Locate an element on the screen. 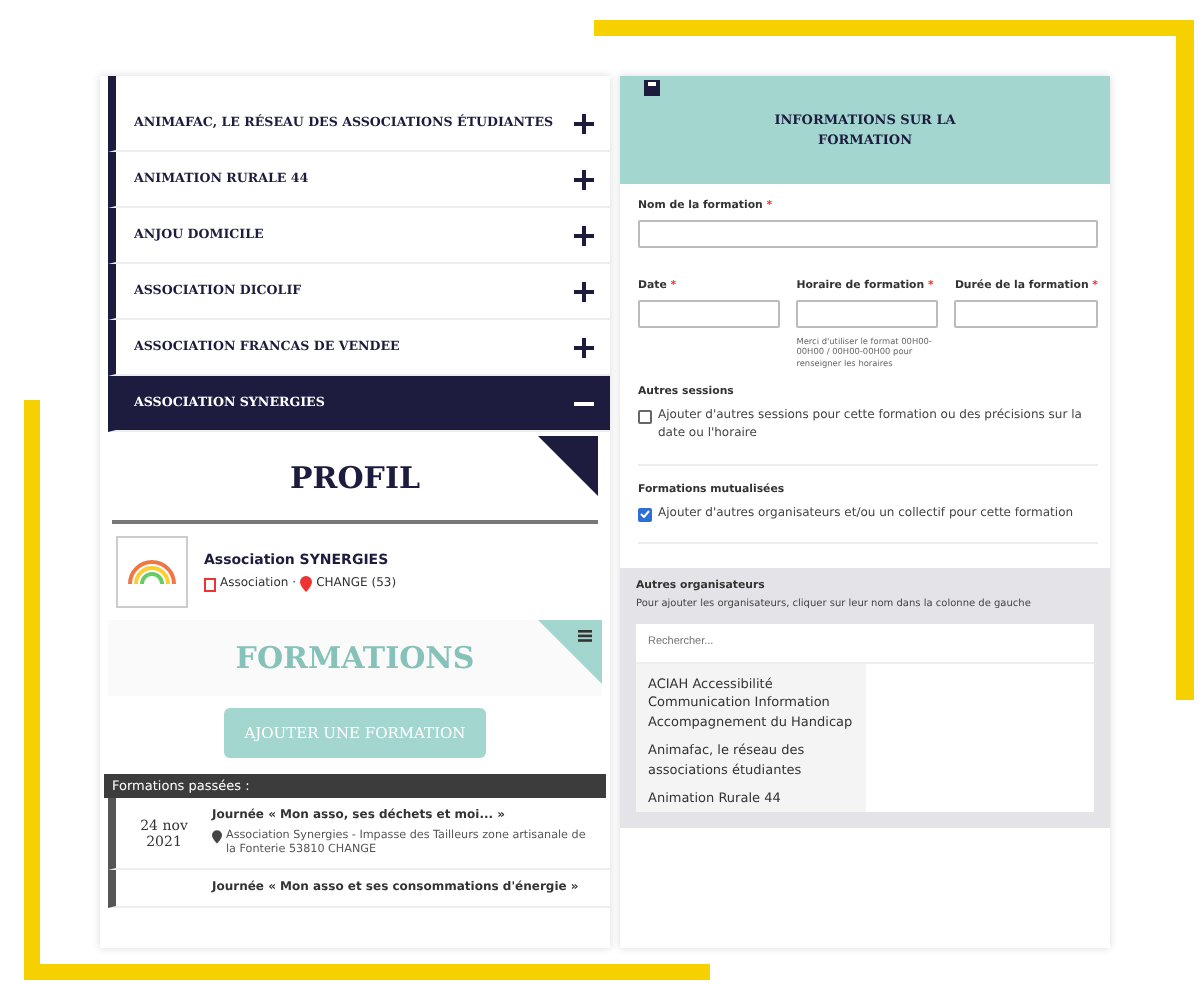  menu-icon is located at coordinates (585, 636).